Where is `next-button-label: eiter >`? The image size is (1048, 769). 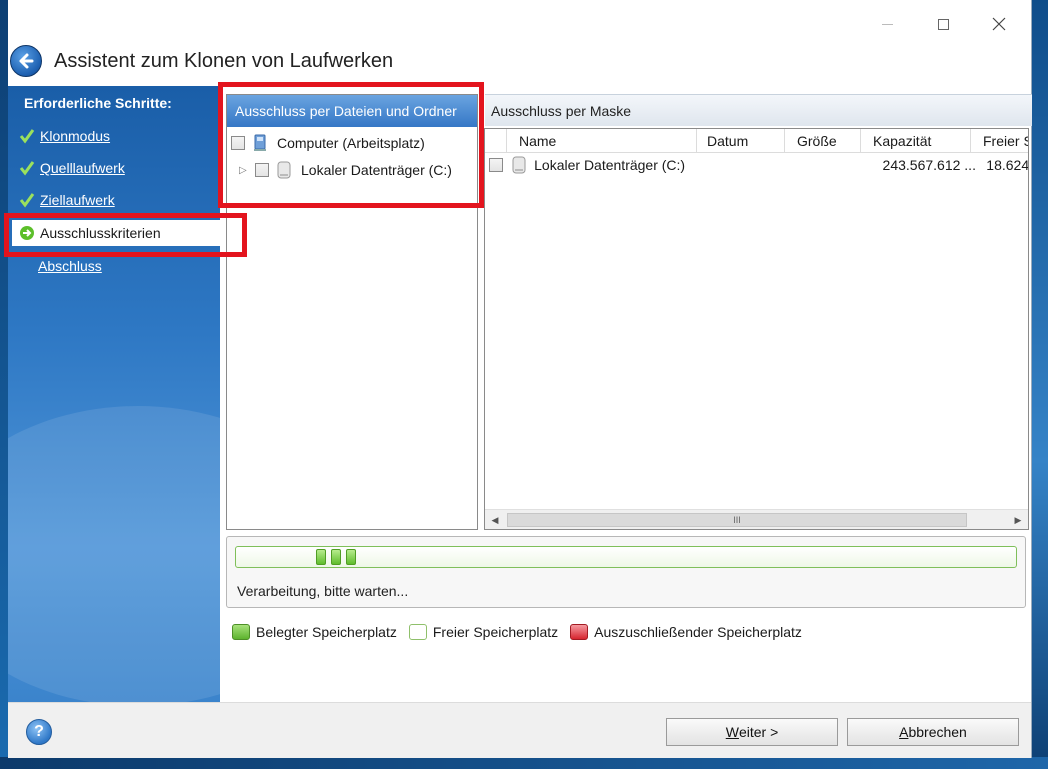 next-button-label: eiter > is located at coordinates (758, 732).